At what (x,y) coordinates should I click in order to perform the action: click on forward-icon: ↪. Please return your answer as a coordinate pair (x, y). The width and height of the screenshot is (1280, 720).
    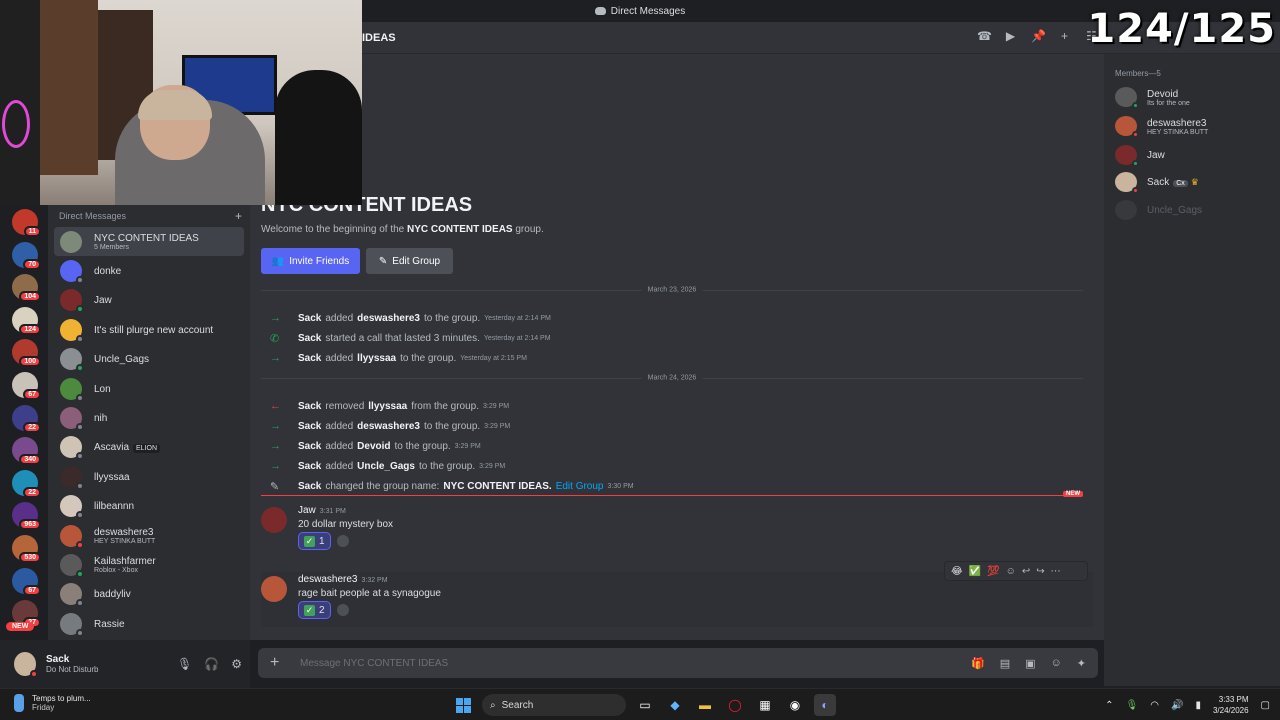
    Looking at the image, I should click on (1040, 571).